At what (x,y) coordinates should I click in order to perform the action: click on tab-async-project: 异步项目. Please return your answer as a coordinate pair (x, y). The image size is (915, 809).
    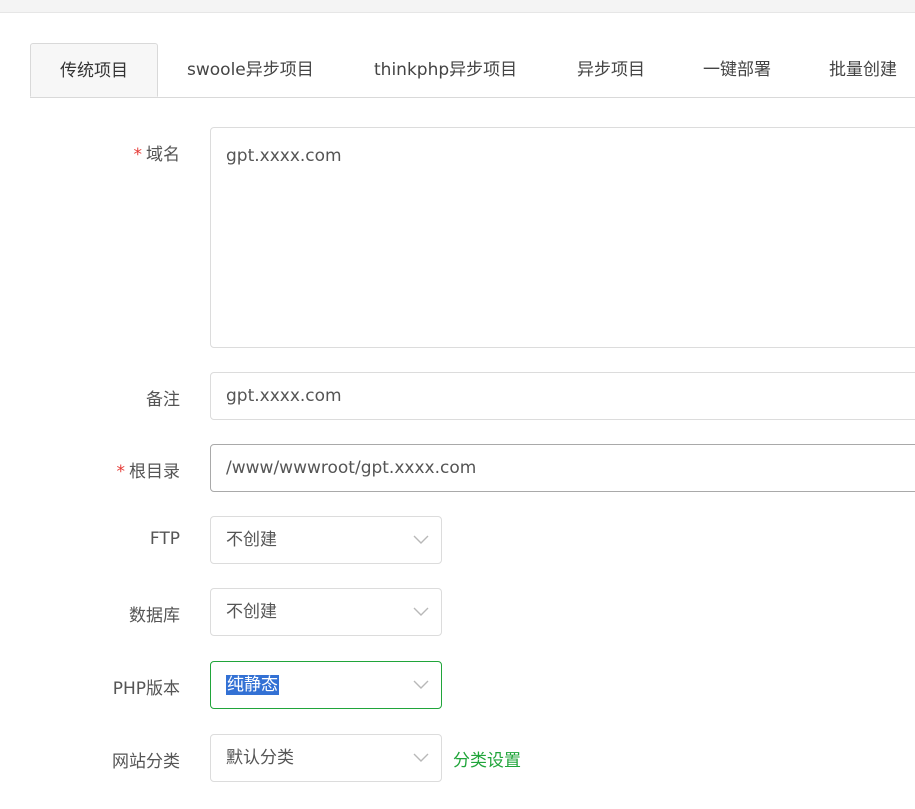
    Looking at the image, I should click on (611, 70).